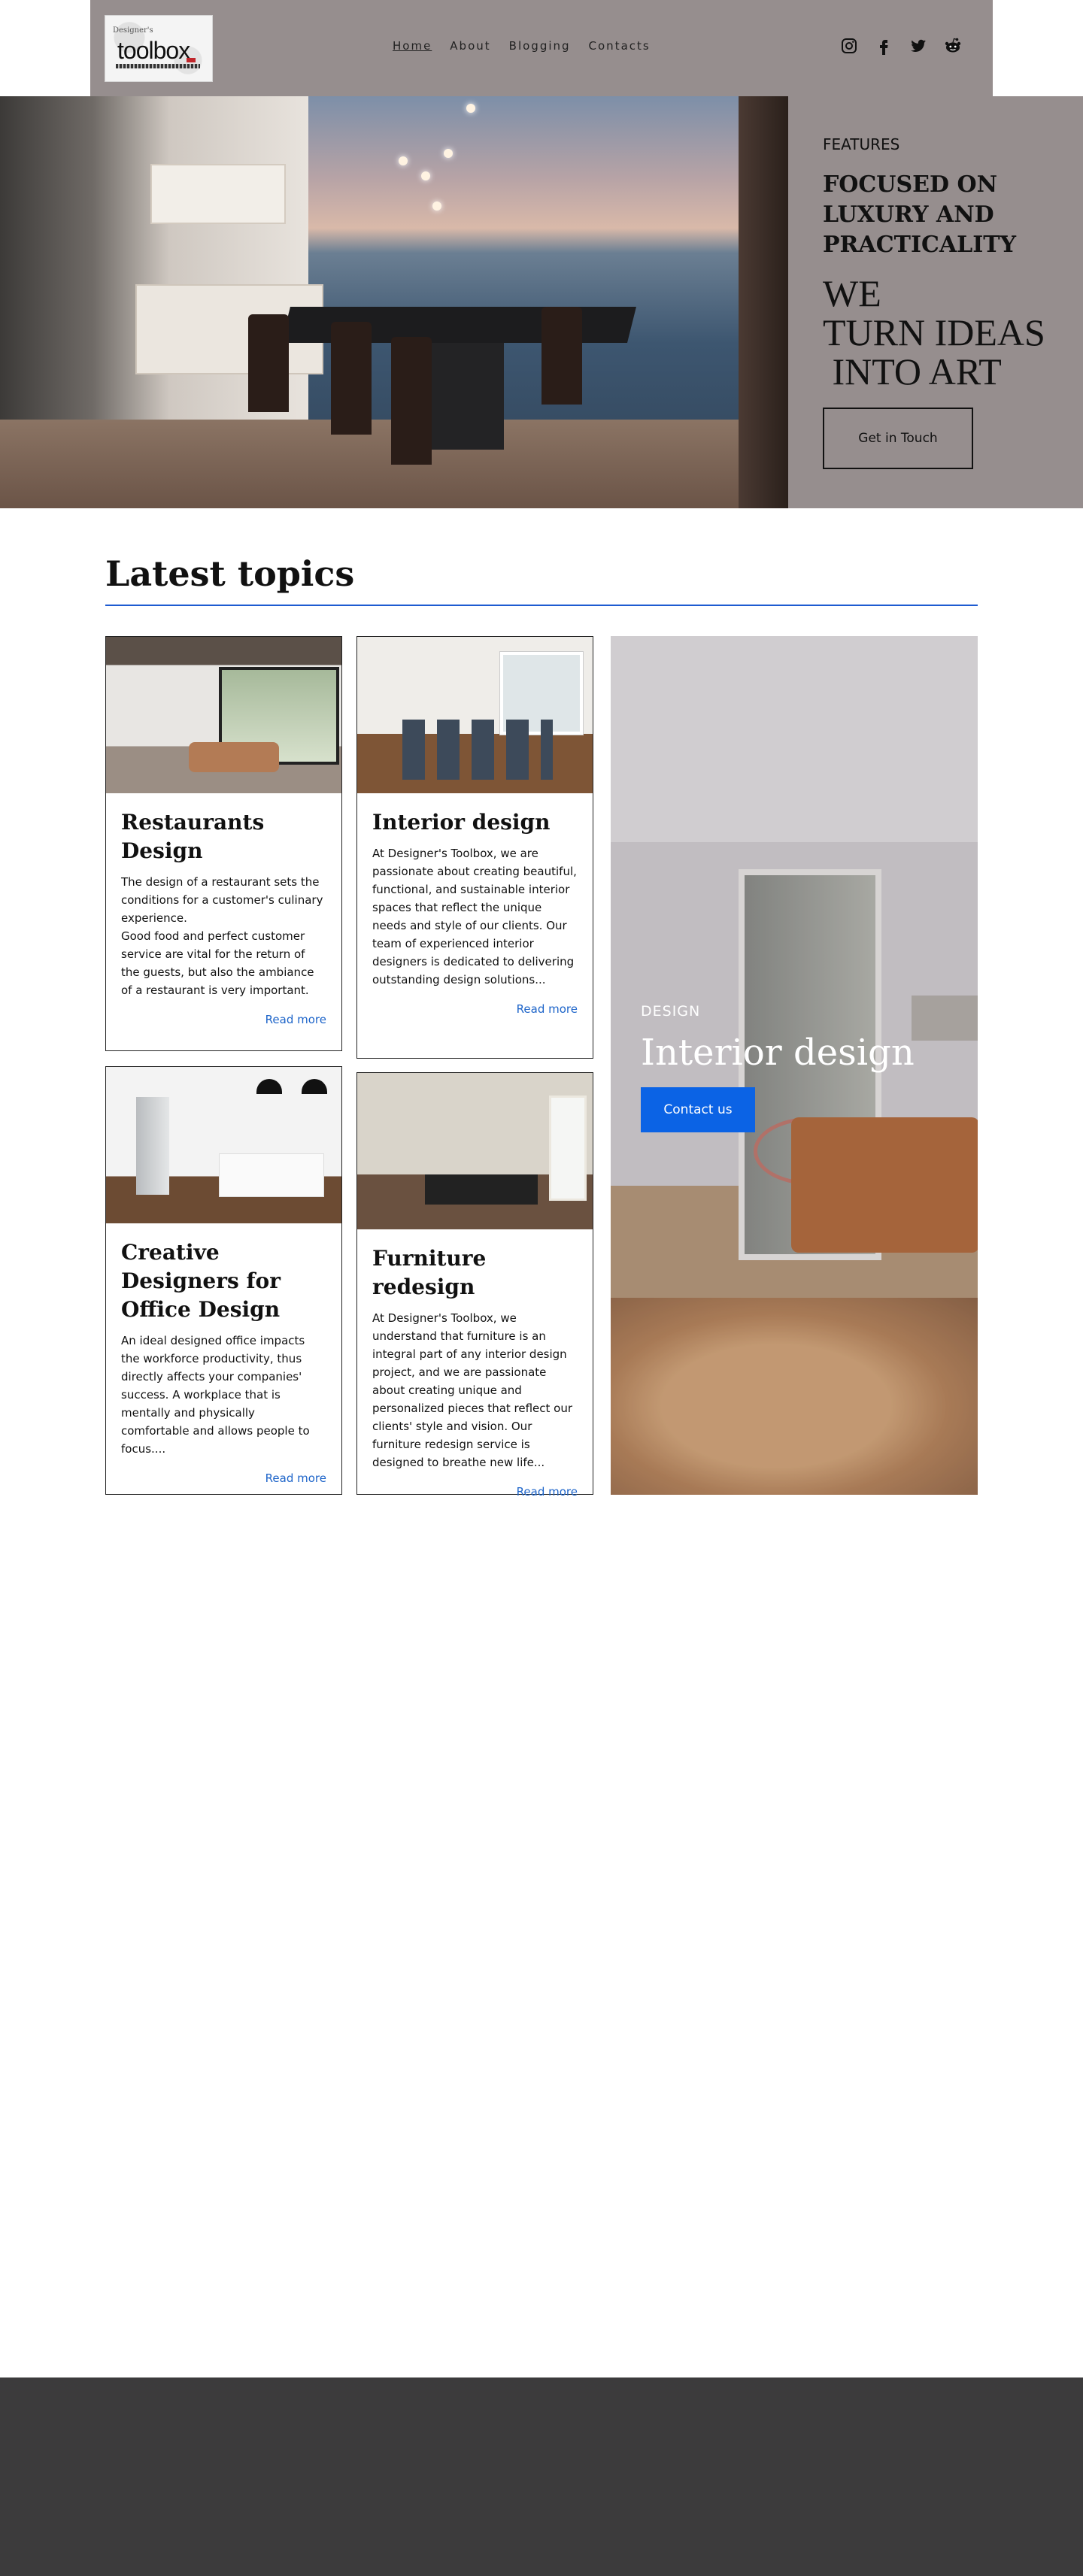 This screenshot has height=2576, width=1083. I want to click on card-image-sofa, so click(234, 757).